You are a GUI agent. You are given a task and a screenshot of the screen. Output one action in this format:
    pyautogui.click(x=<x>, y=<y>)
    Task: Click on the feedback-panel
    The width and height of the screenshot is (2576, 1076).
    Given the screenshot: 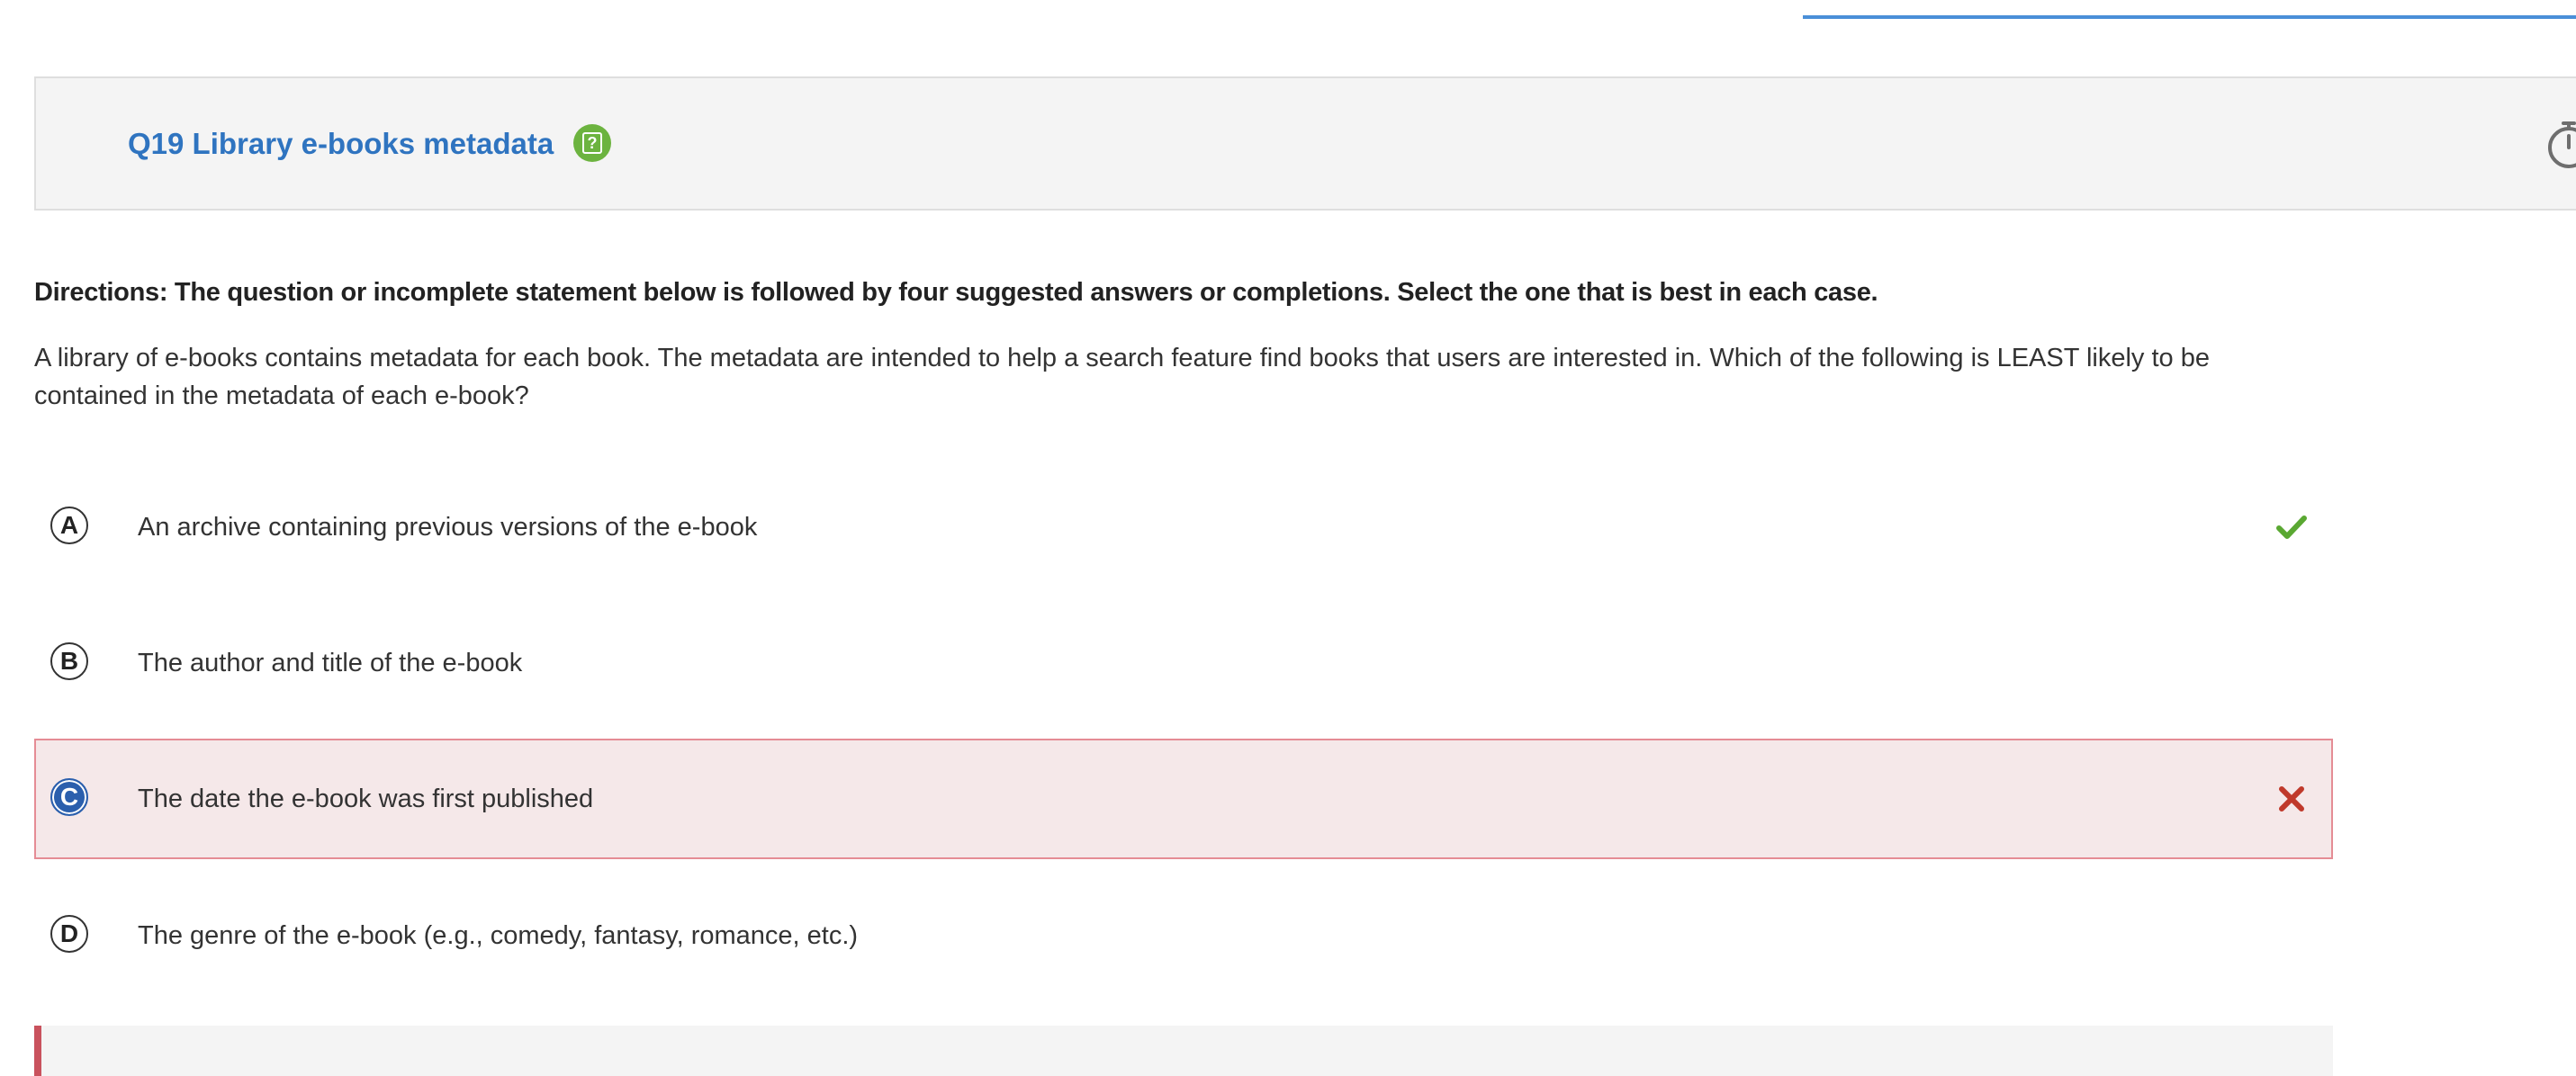 What is the action you would take?
    pyautogui.click(x=1183, y=1051)
    